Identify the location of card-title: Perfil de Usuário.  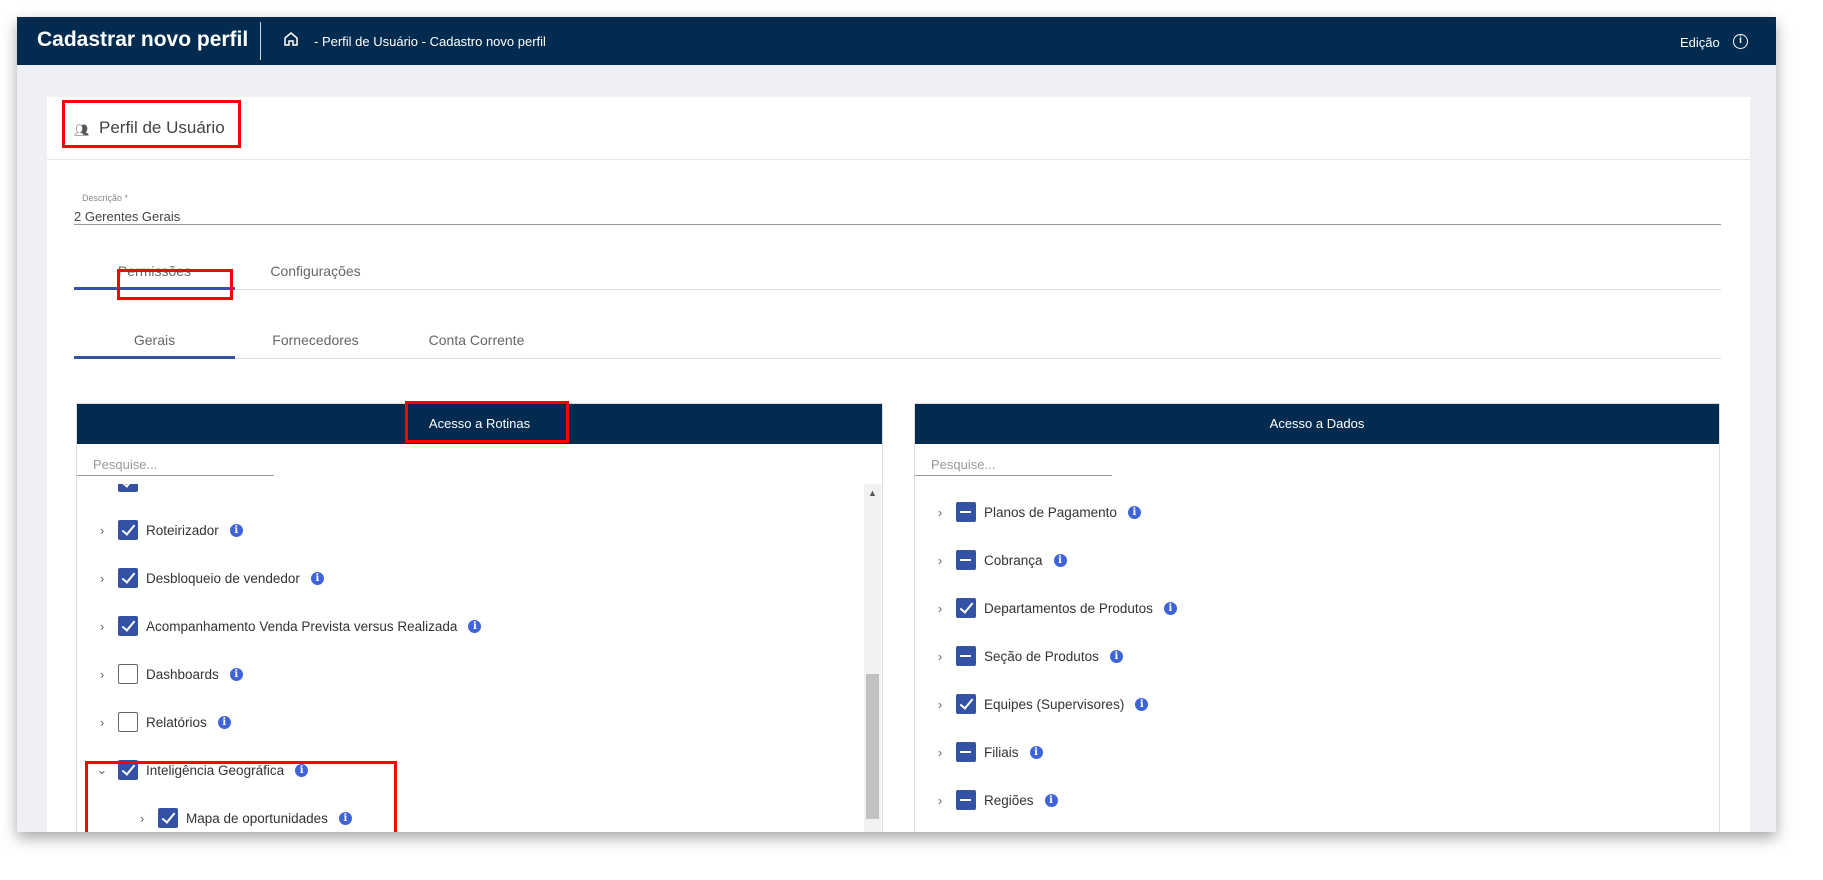
(162, 127).